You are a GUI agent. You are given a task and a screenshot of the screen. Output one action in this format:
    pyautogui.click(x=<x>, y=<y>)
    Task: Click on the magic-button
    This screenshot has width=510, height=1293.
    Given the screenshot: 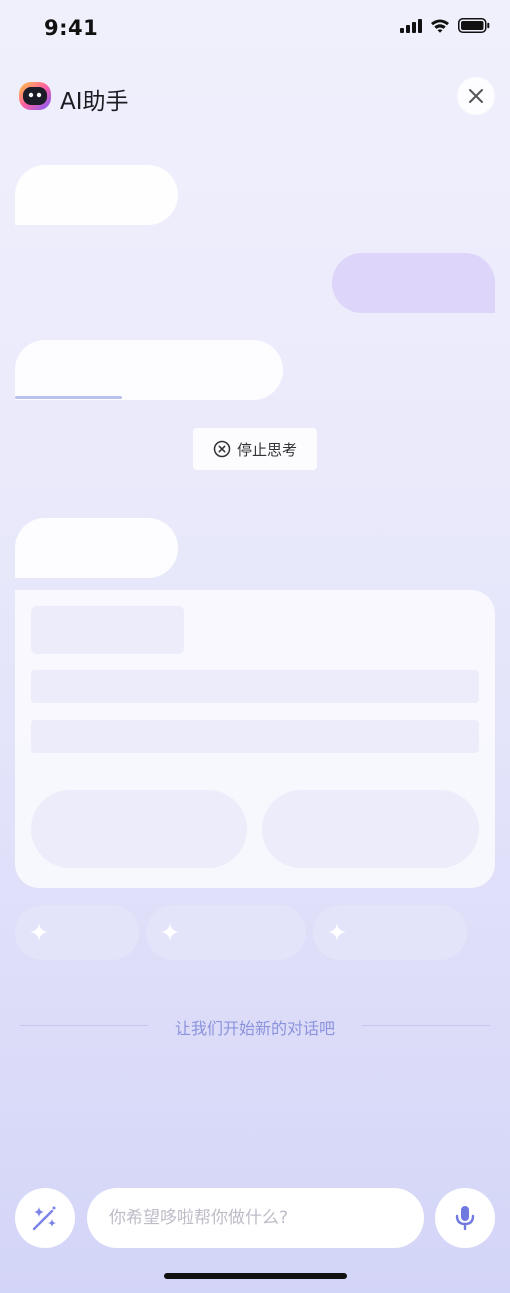 What is the action you would take?
    pyautogui.click(x=45, y=1218)
    